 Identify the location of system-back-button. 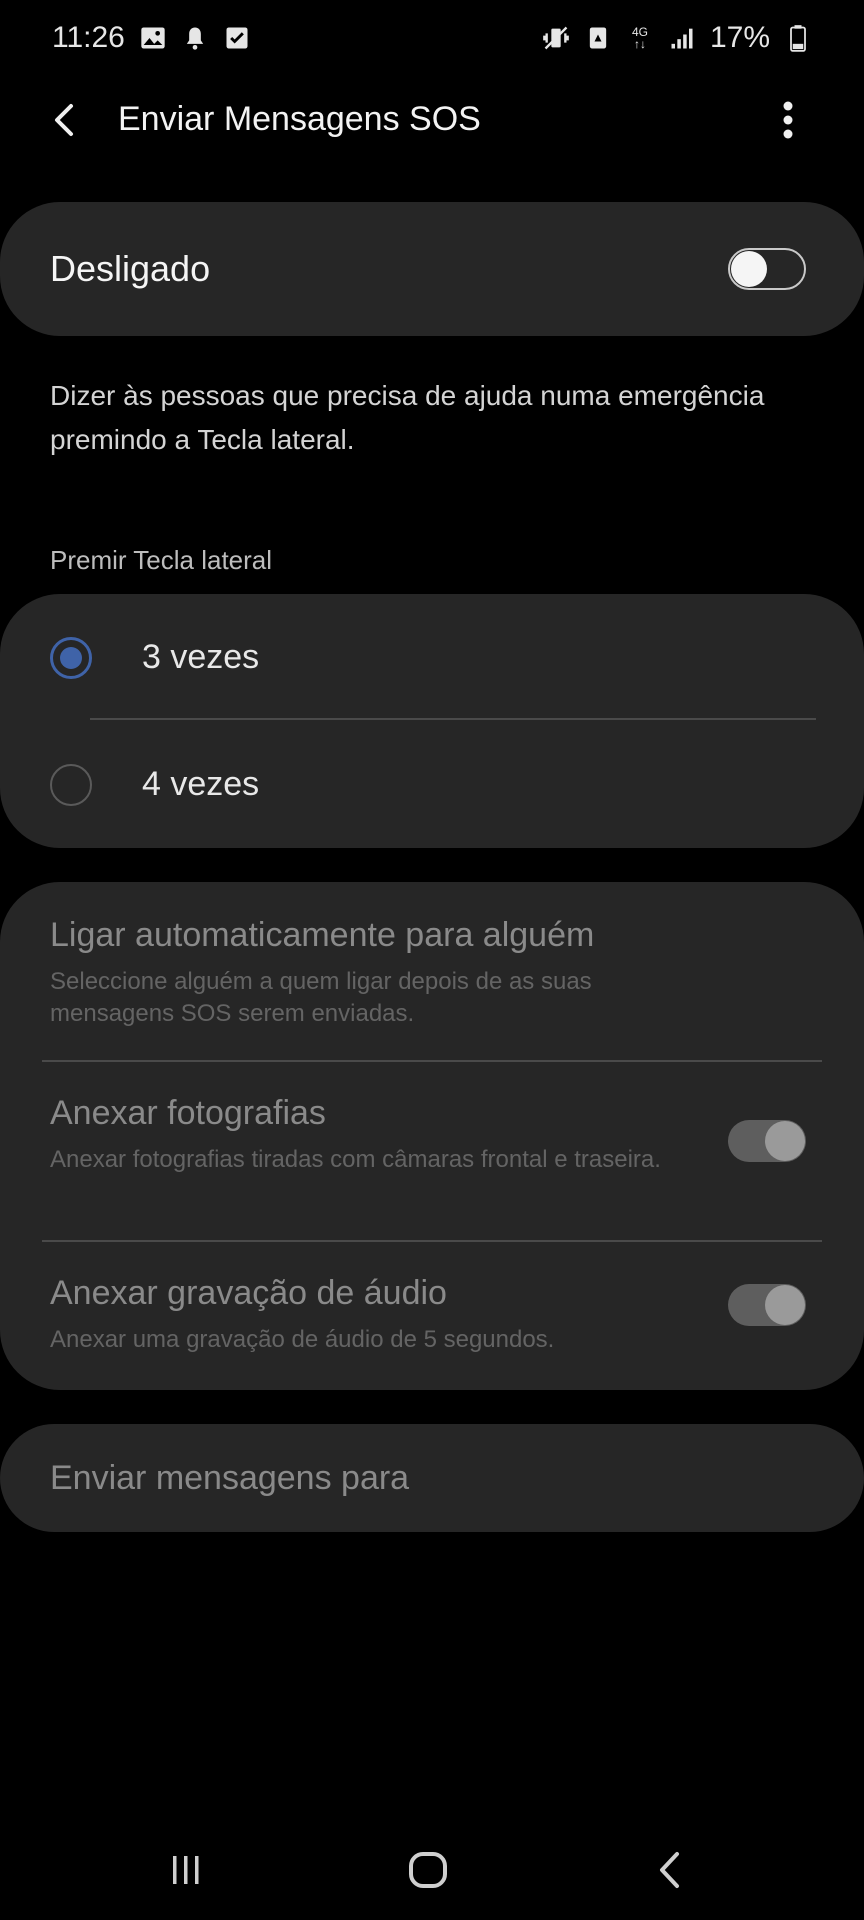
(670, 1870).